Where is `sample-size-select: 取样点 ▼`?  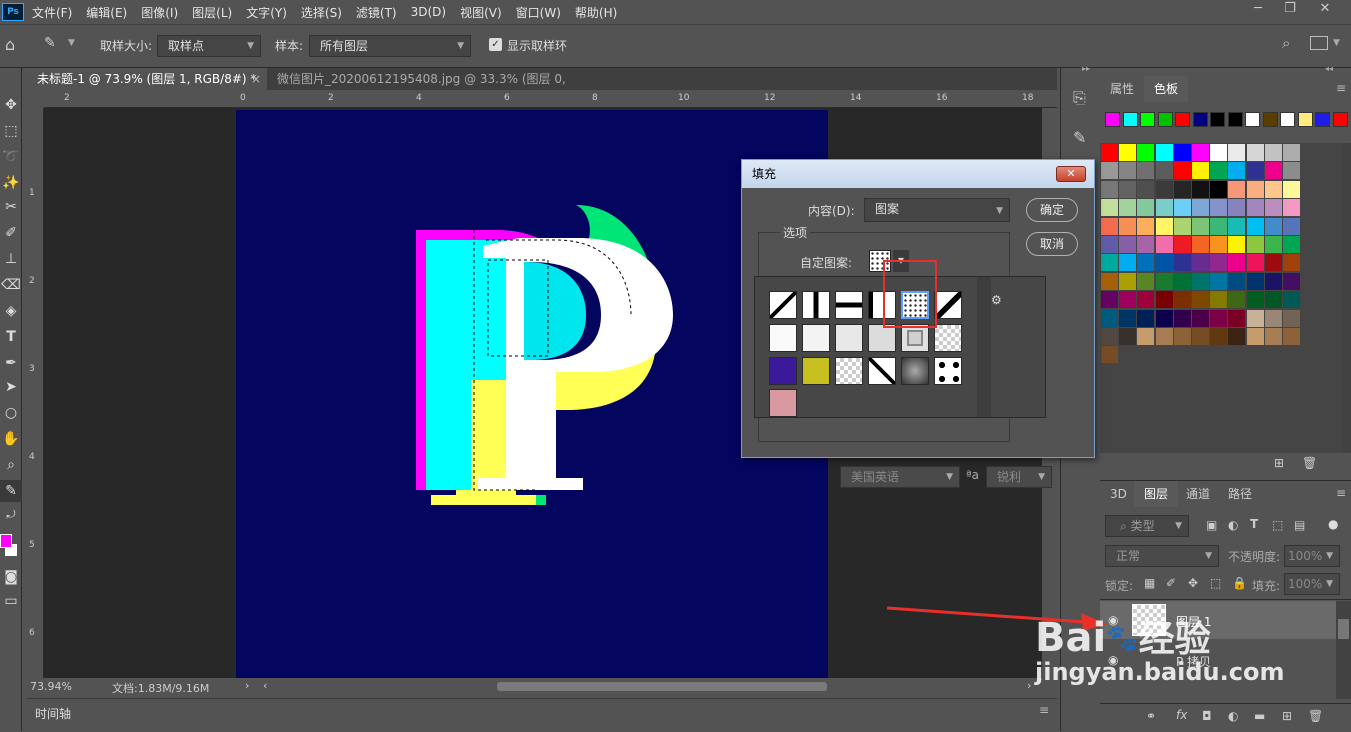
sample-size-select: 取样点 ▼ is located at coordinates (209, 46).